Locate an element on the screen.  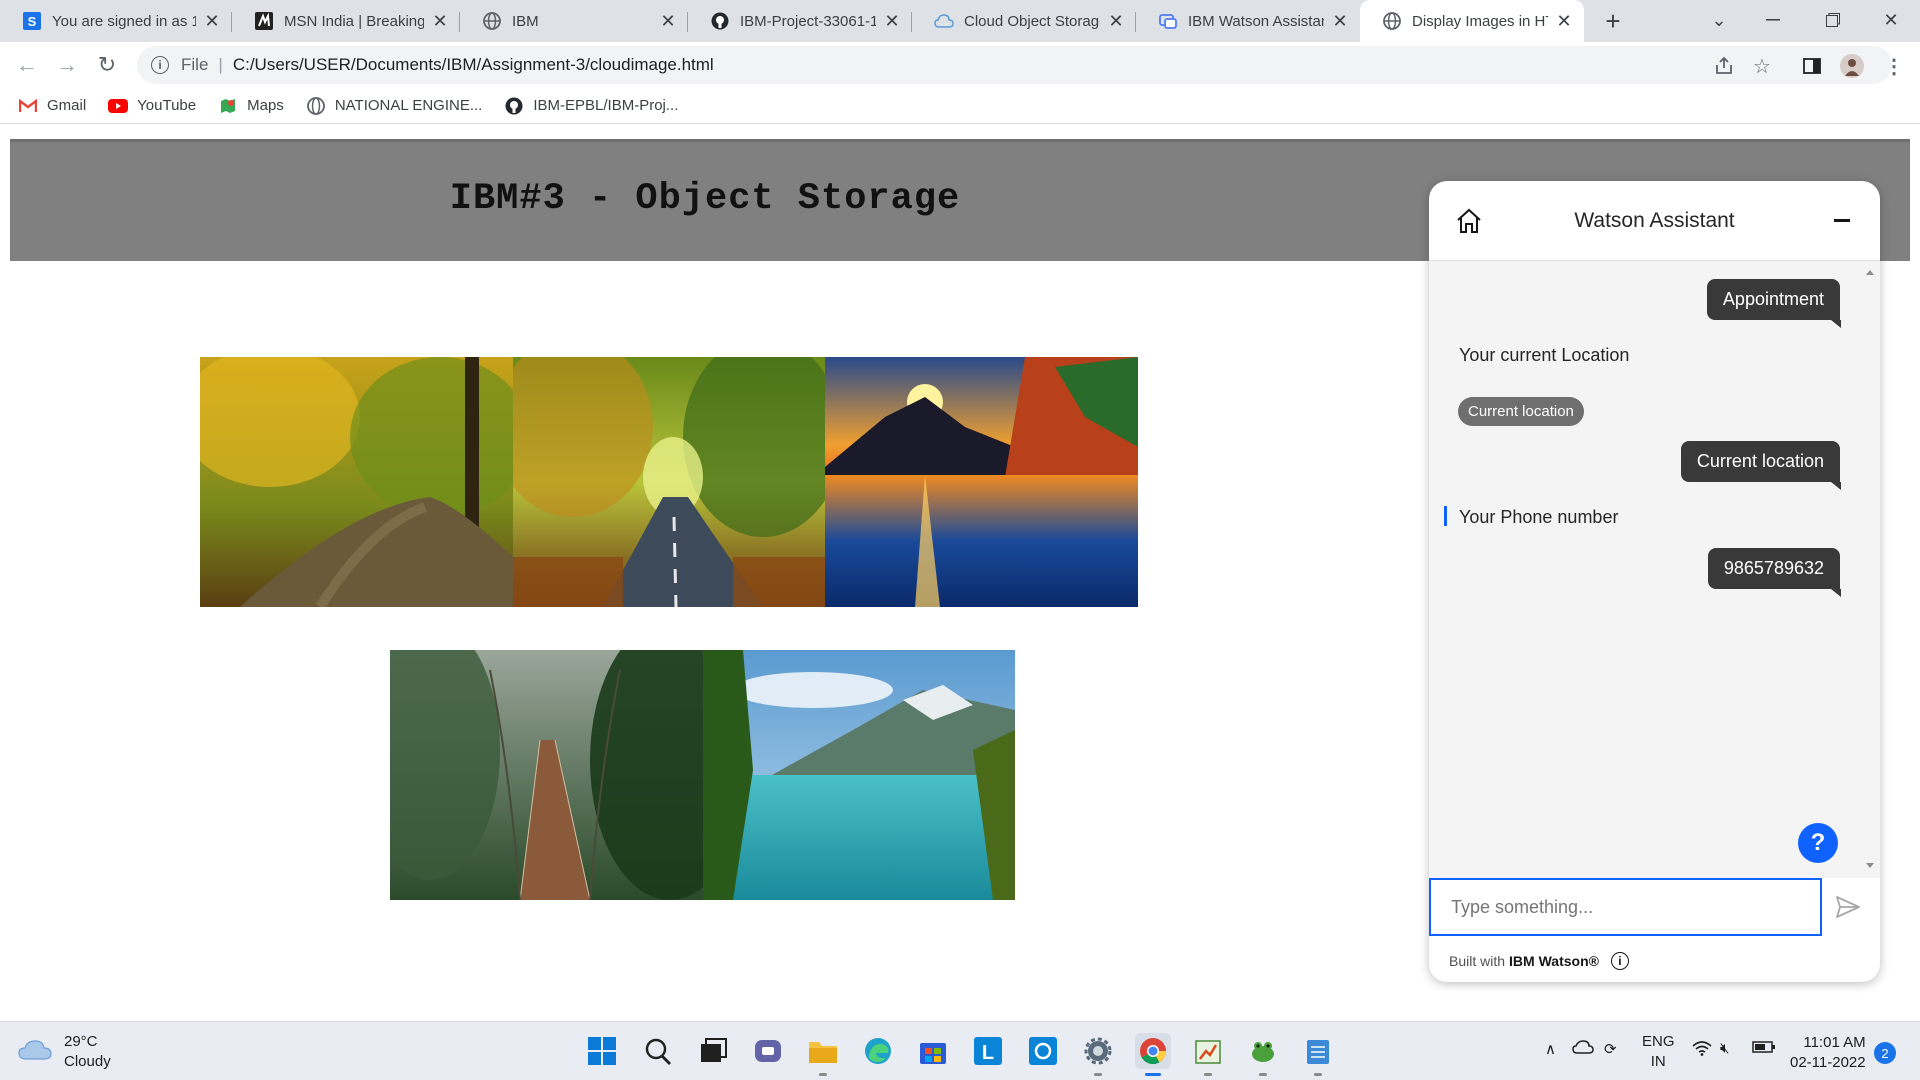
tab-cloud-object-storage: Cloud Object Storage ✕ is located at coordinates (1024, 21).